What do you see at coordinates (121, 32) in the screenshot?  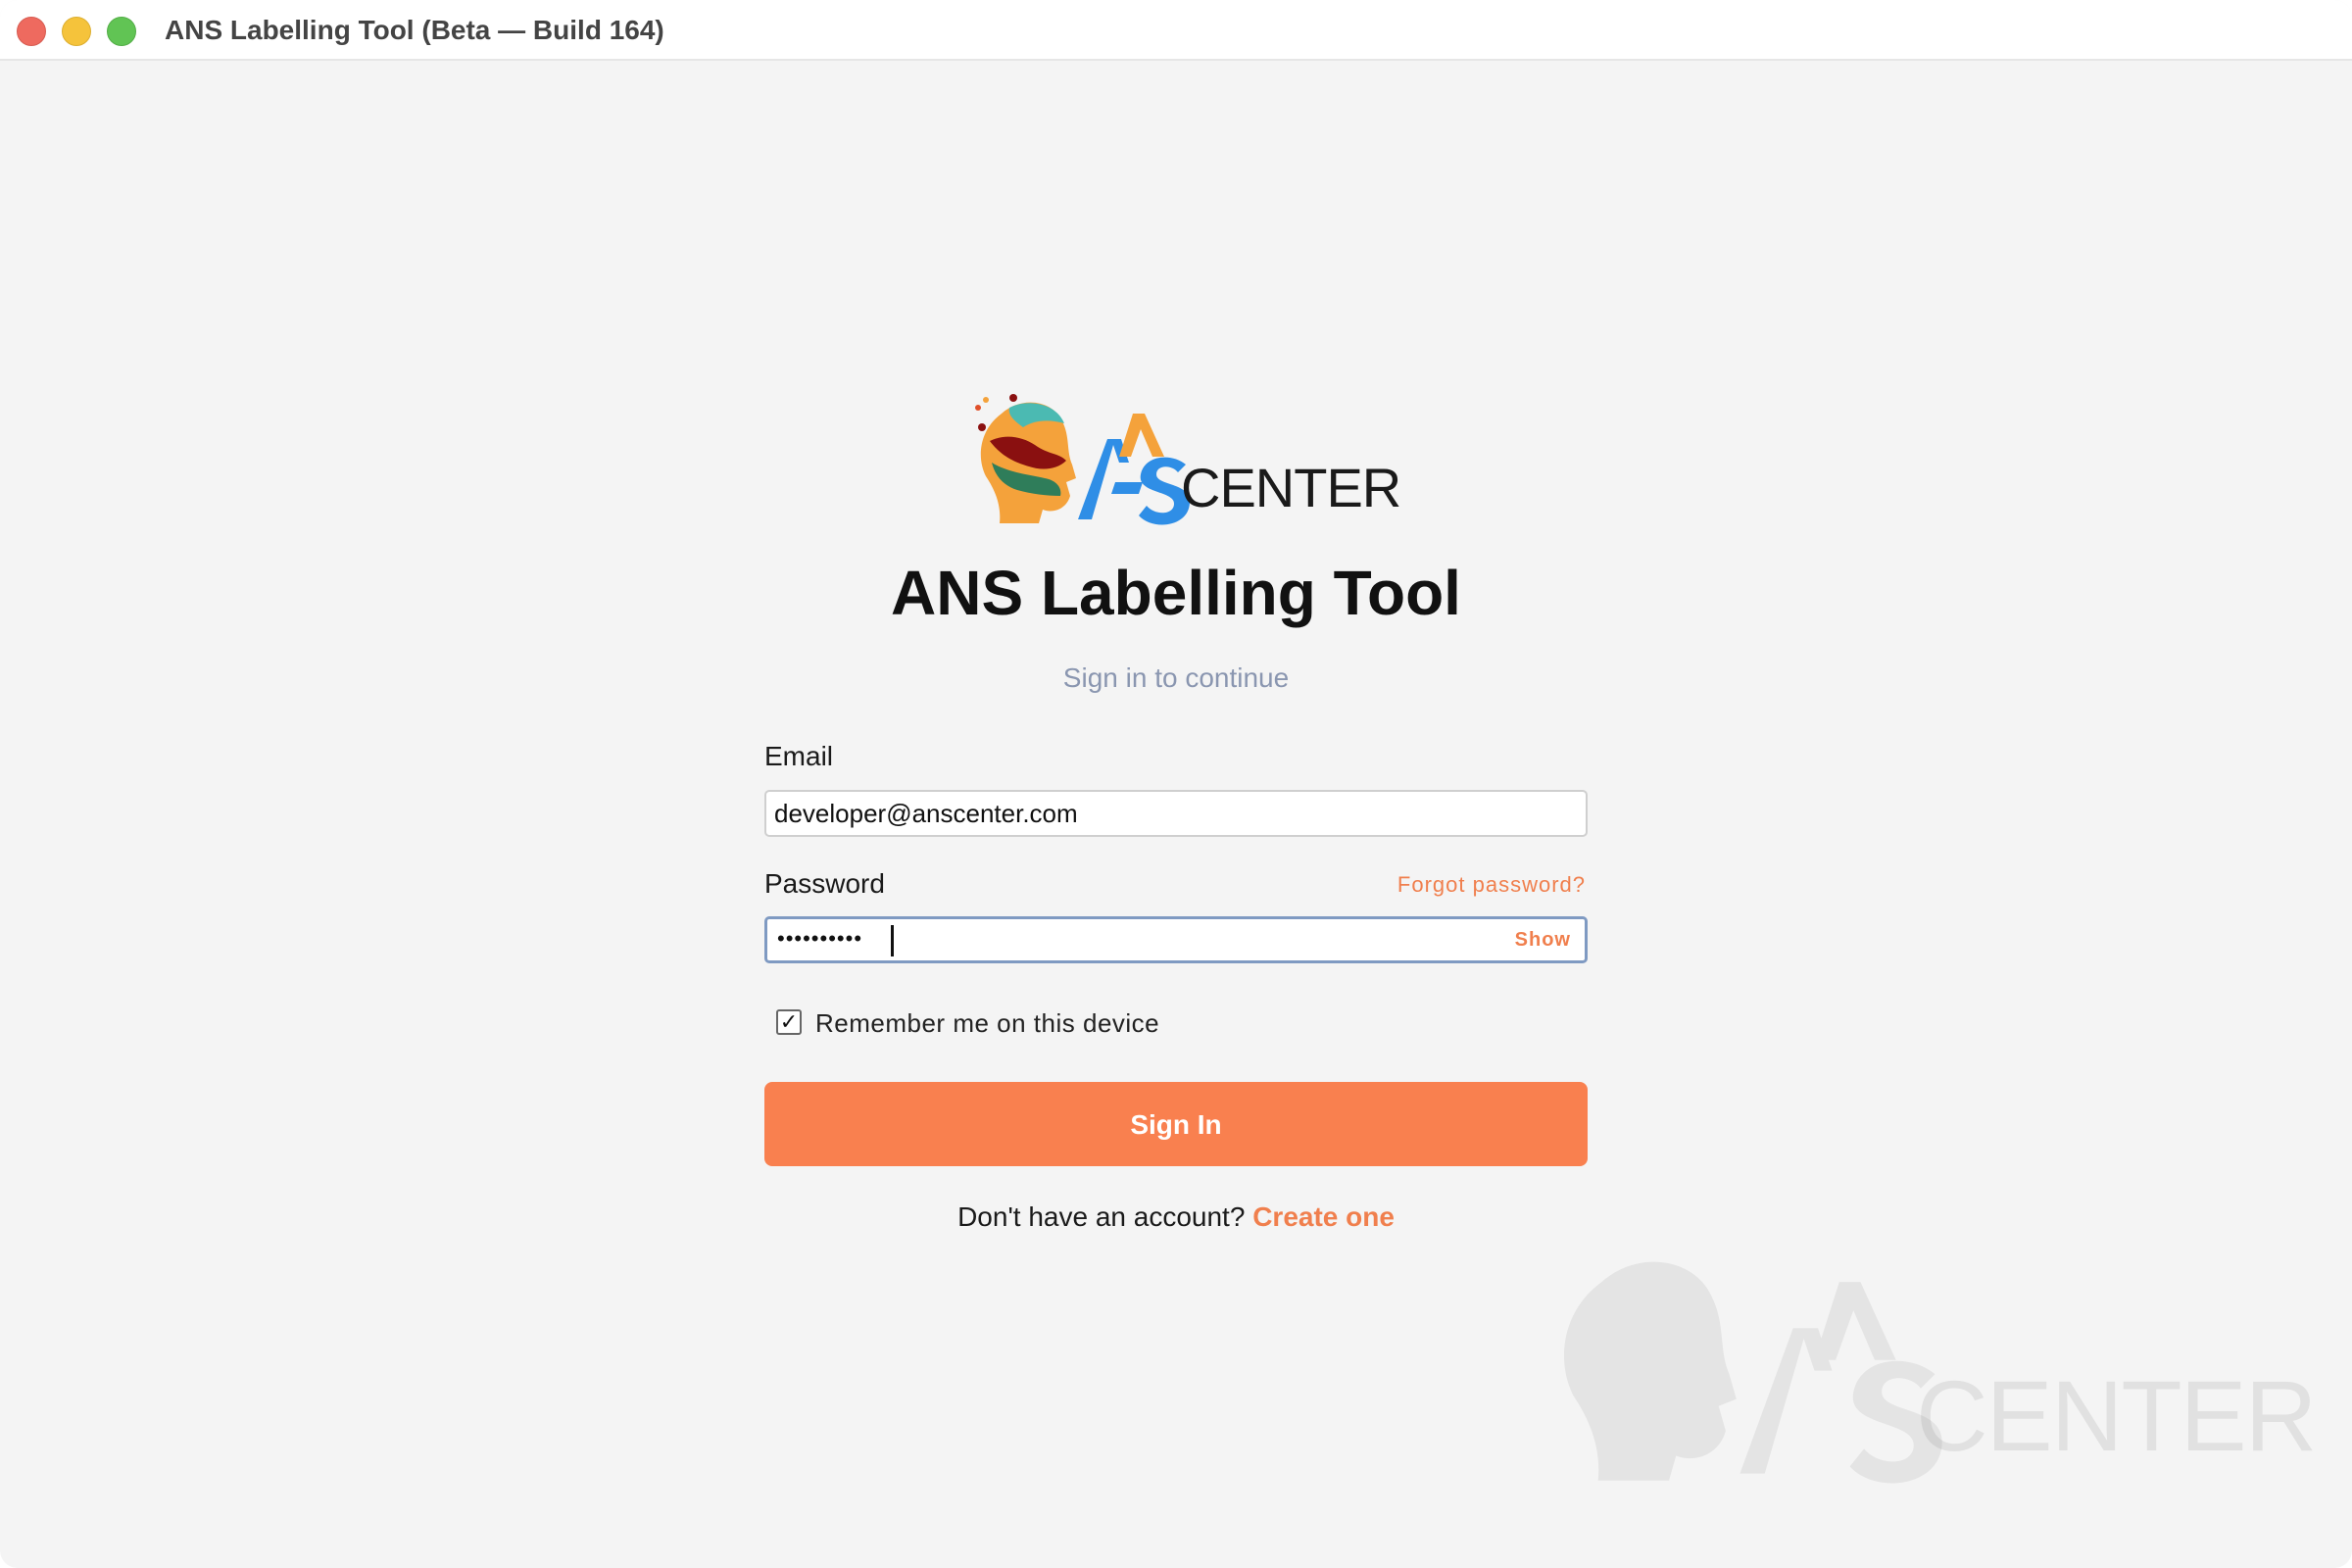 I see `maximize-window-button` at bounding box center [121, 32].